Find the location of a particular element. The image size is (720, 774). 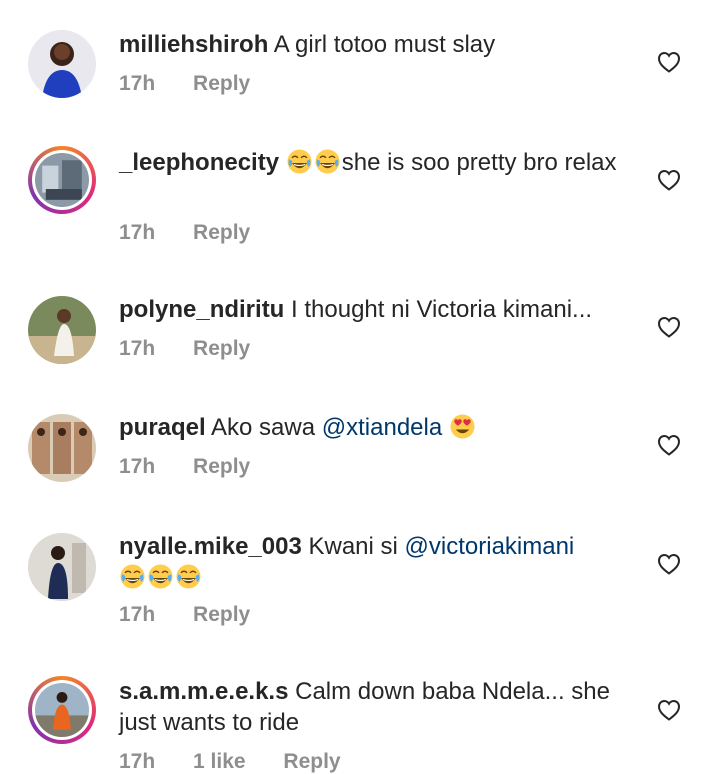

mention-link: @victoriakimani is located at coordinates (490, 546).